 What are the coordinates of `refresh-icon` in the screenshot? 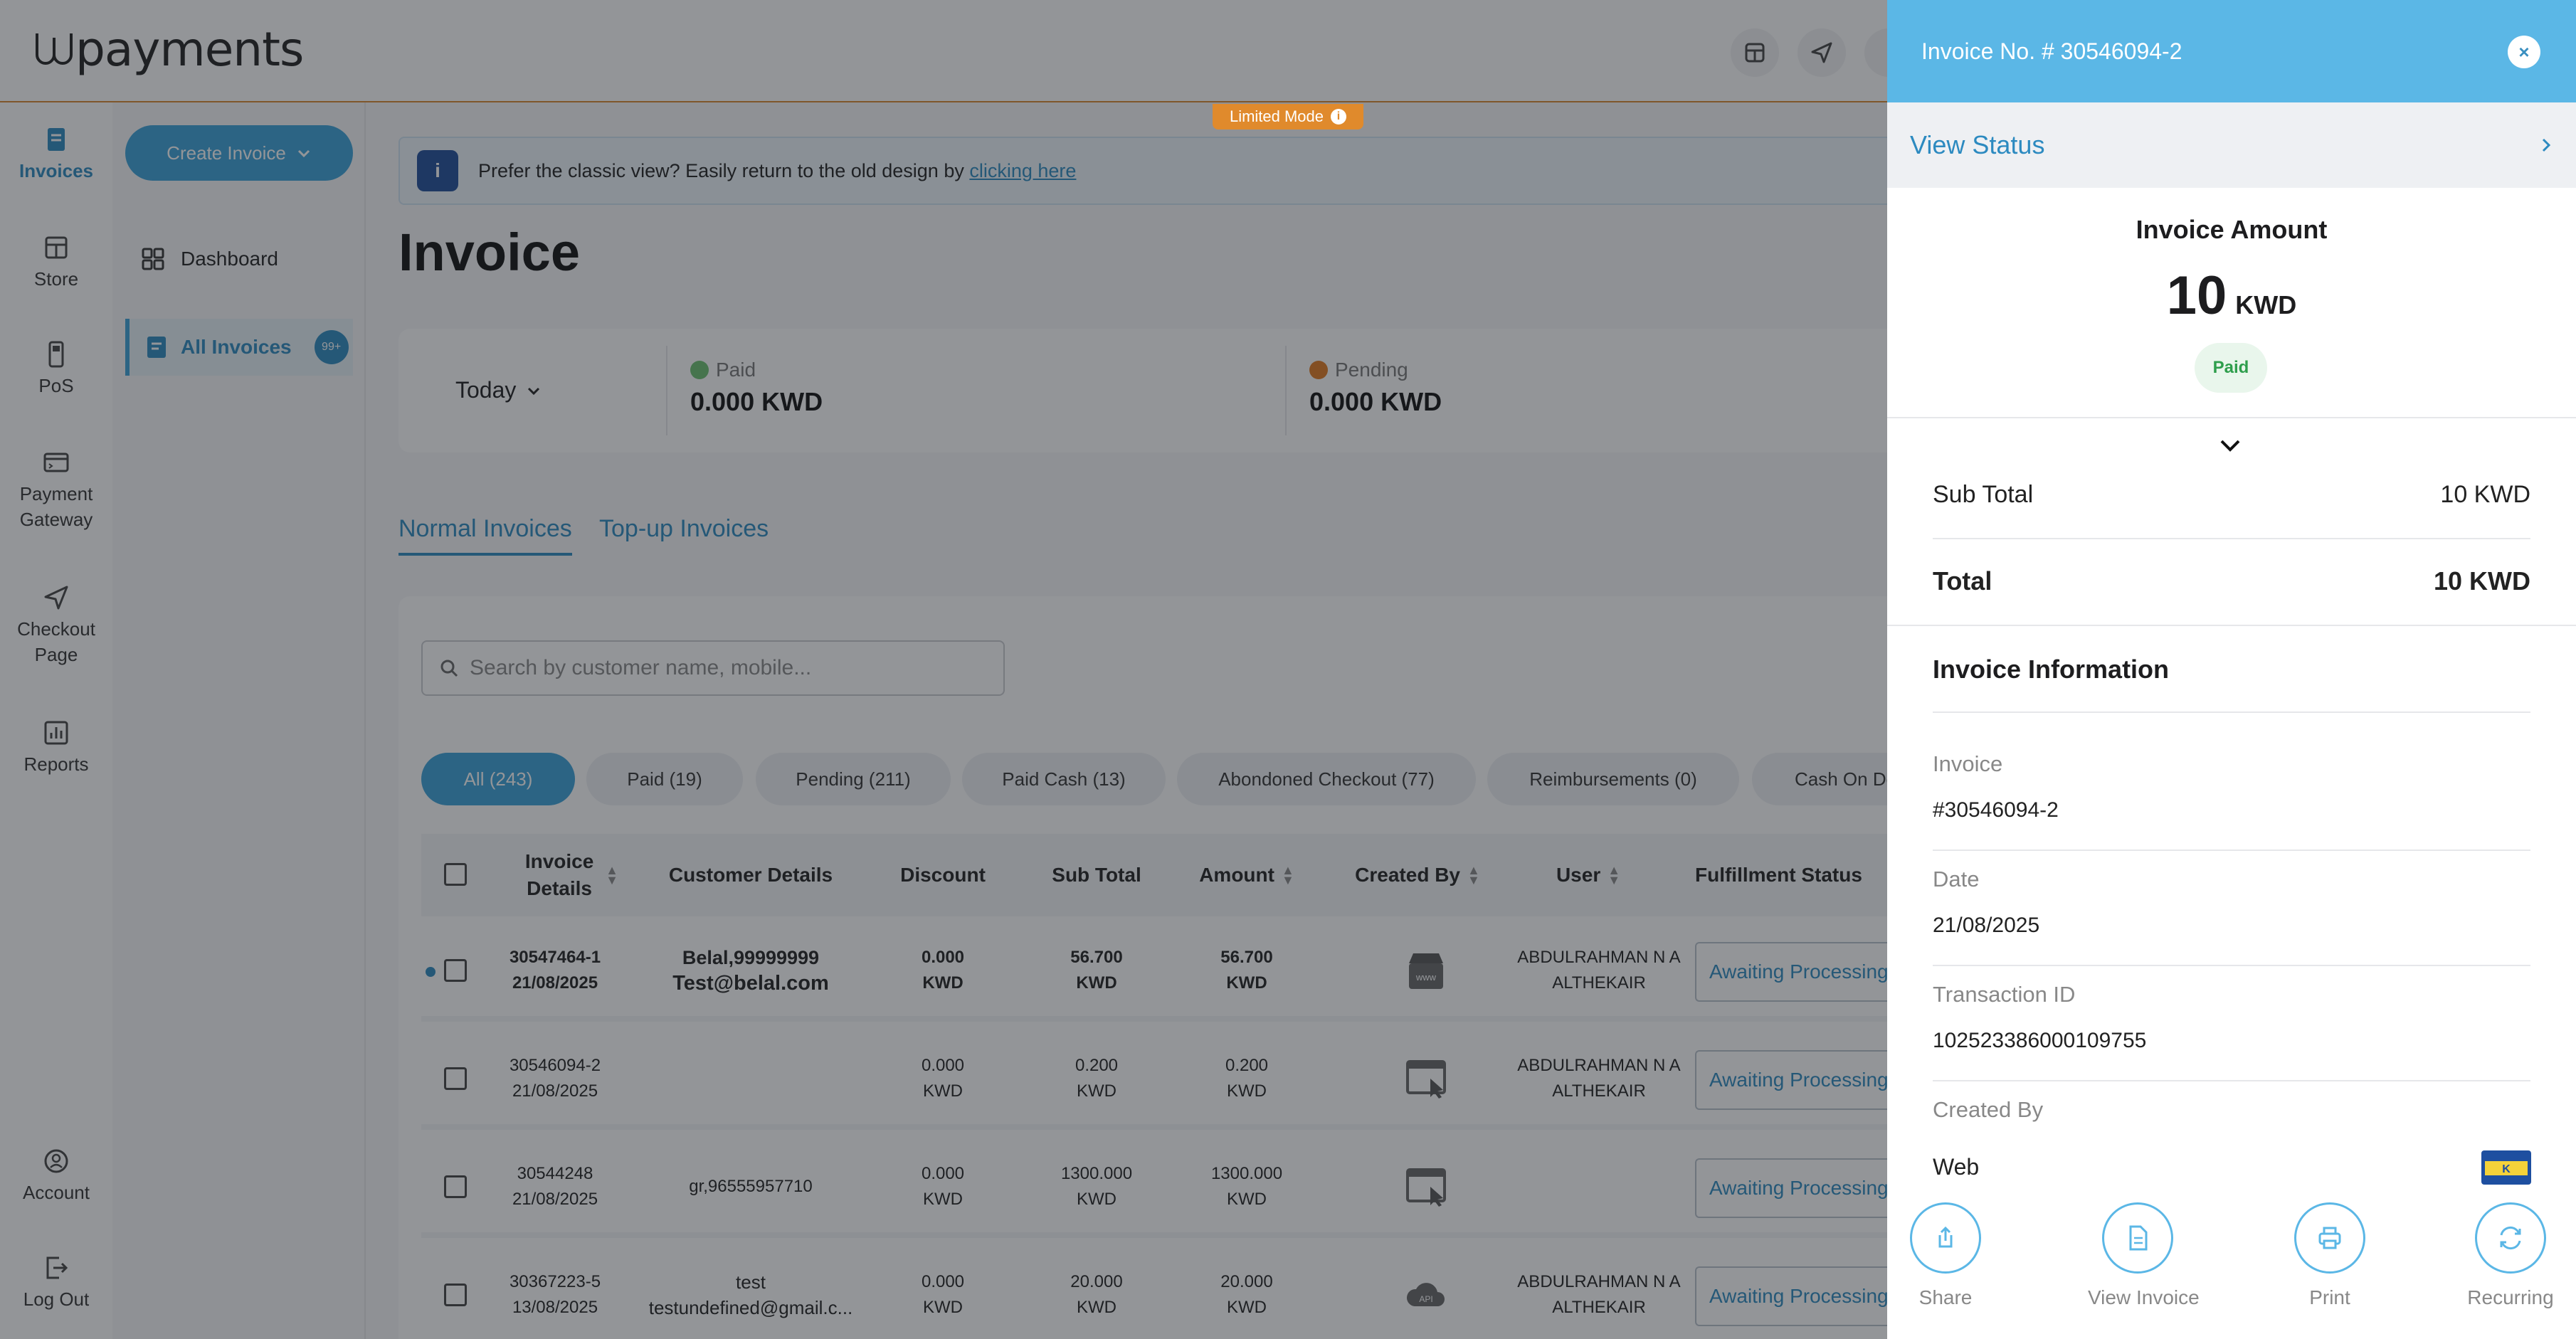 It's located at (2510, 1238).